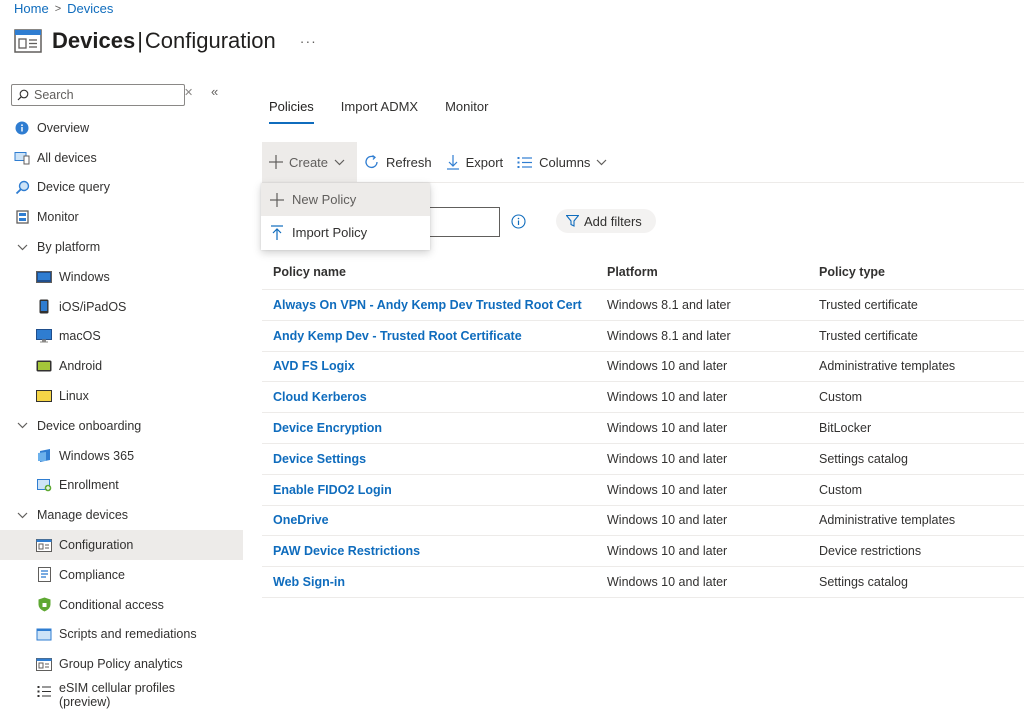 This screenshot has height=715, width=1024. I want to click on import-policy-menu-item: Import Policy, so click(345, 232).